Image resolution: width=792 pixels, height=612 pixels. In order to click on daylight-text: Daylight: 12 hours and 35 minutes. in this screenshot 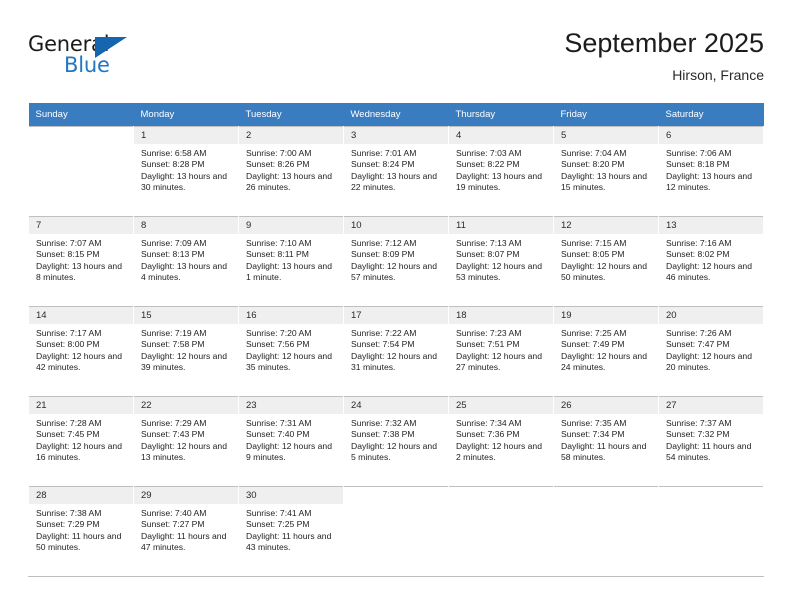, I will do `click(289, 361)`.